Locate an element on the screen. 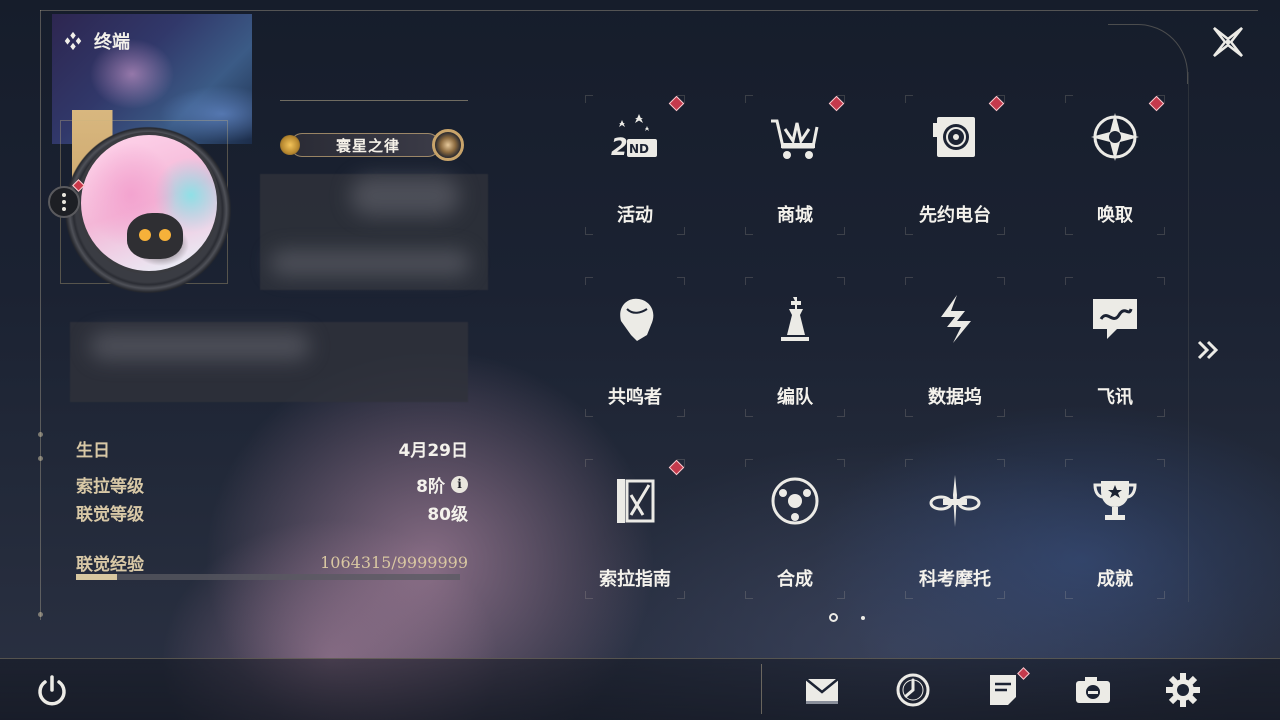  menu-item-label: 合成 is located at coordinates (795, 579).